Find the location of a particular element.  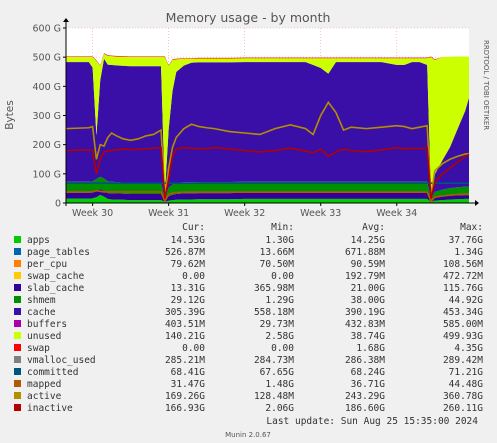

y-axis-label: Bytes is located at coordinates (10, 114).